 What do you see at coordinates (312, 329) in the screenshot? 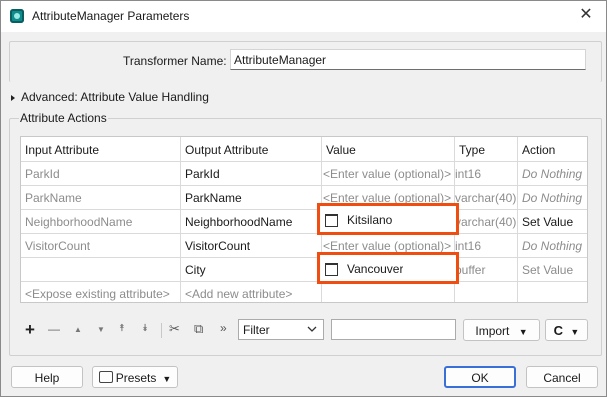
I see `chevron-down-icon` at bounding box center [312, 329].